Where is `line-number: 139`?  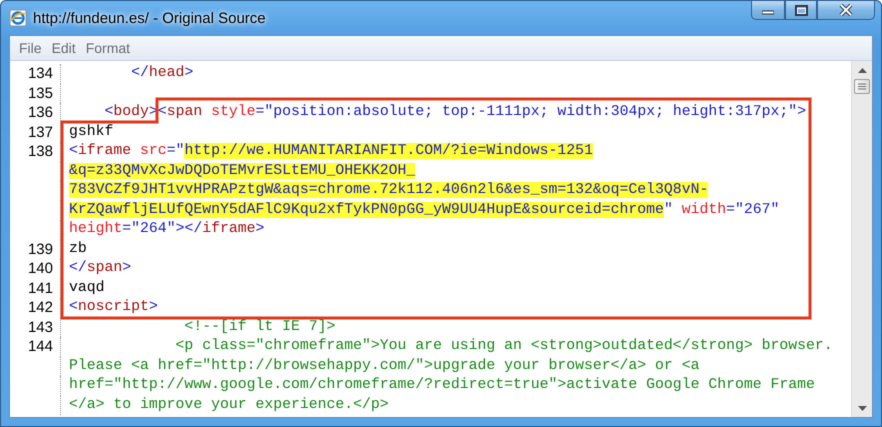 line-number: 139 is located at coordinates (35, 249).